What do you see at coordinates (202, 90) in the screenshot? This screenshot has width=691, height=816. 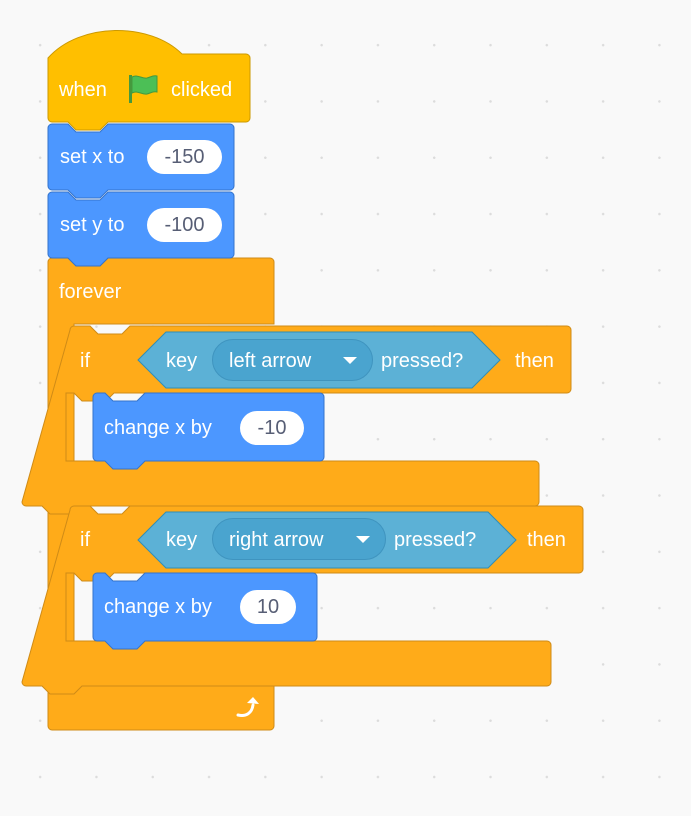 I see `hat-label-clicked: clicked` at bounding box center [202, 90].